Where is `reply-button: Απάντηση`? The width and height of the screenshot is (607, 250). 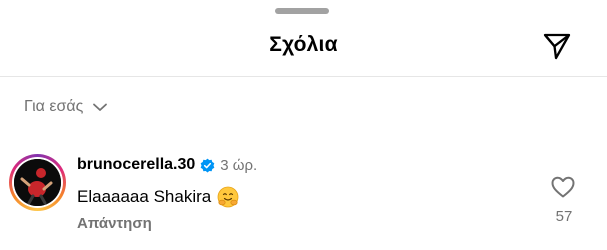 reply-button: Απάντηση is located at coordinates (114, 223).